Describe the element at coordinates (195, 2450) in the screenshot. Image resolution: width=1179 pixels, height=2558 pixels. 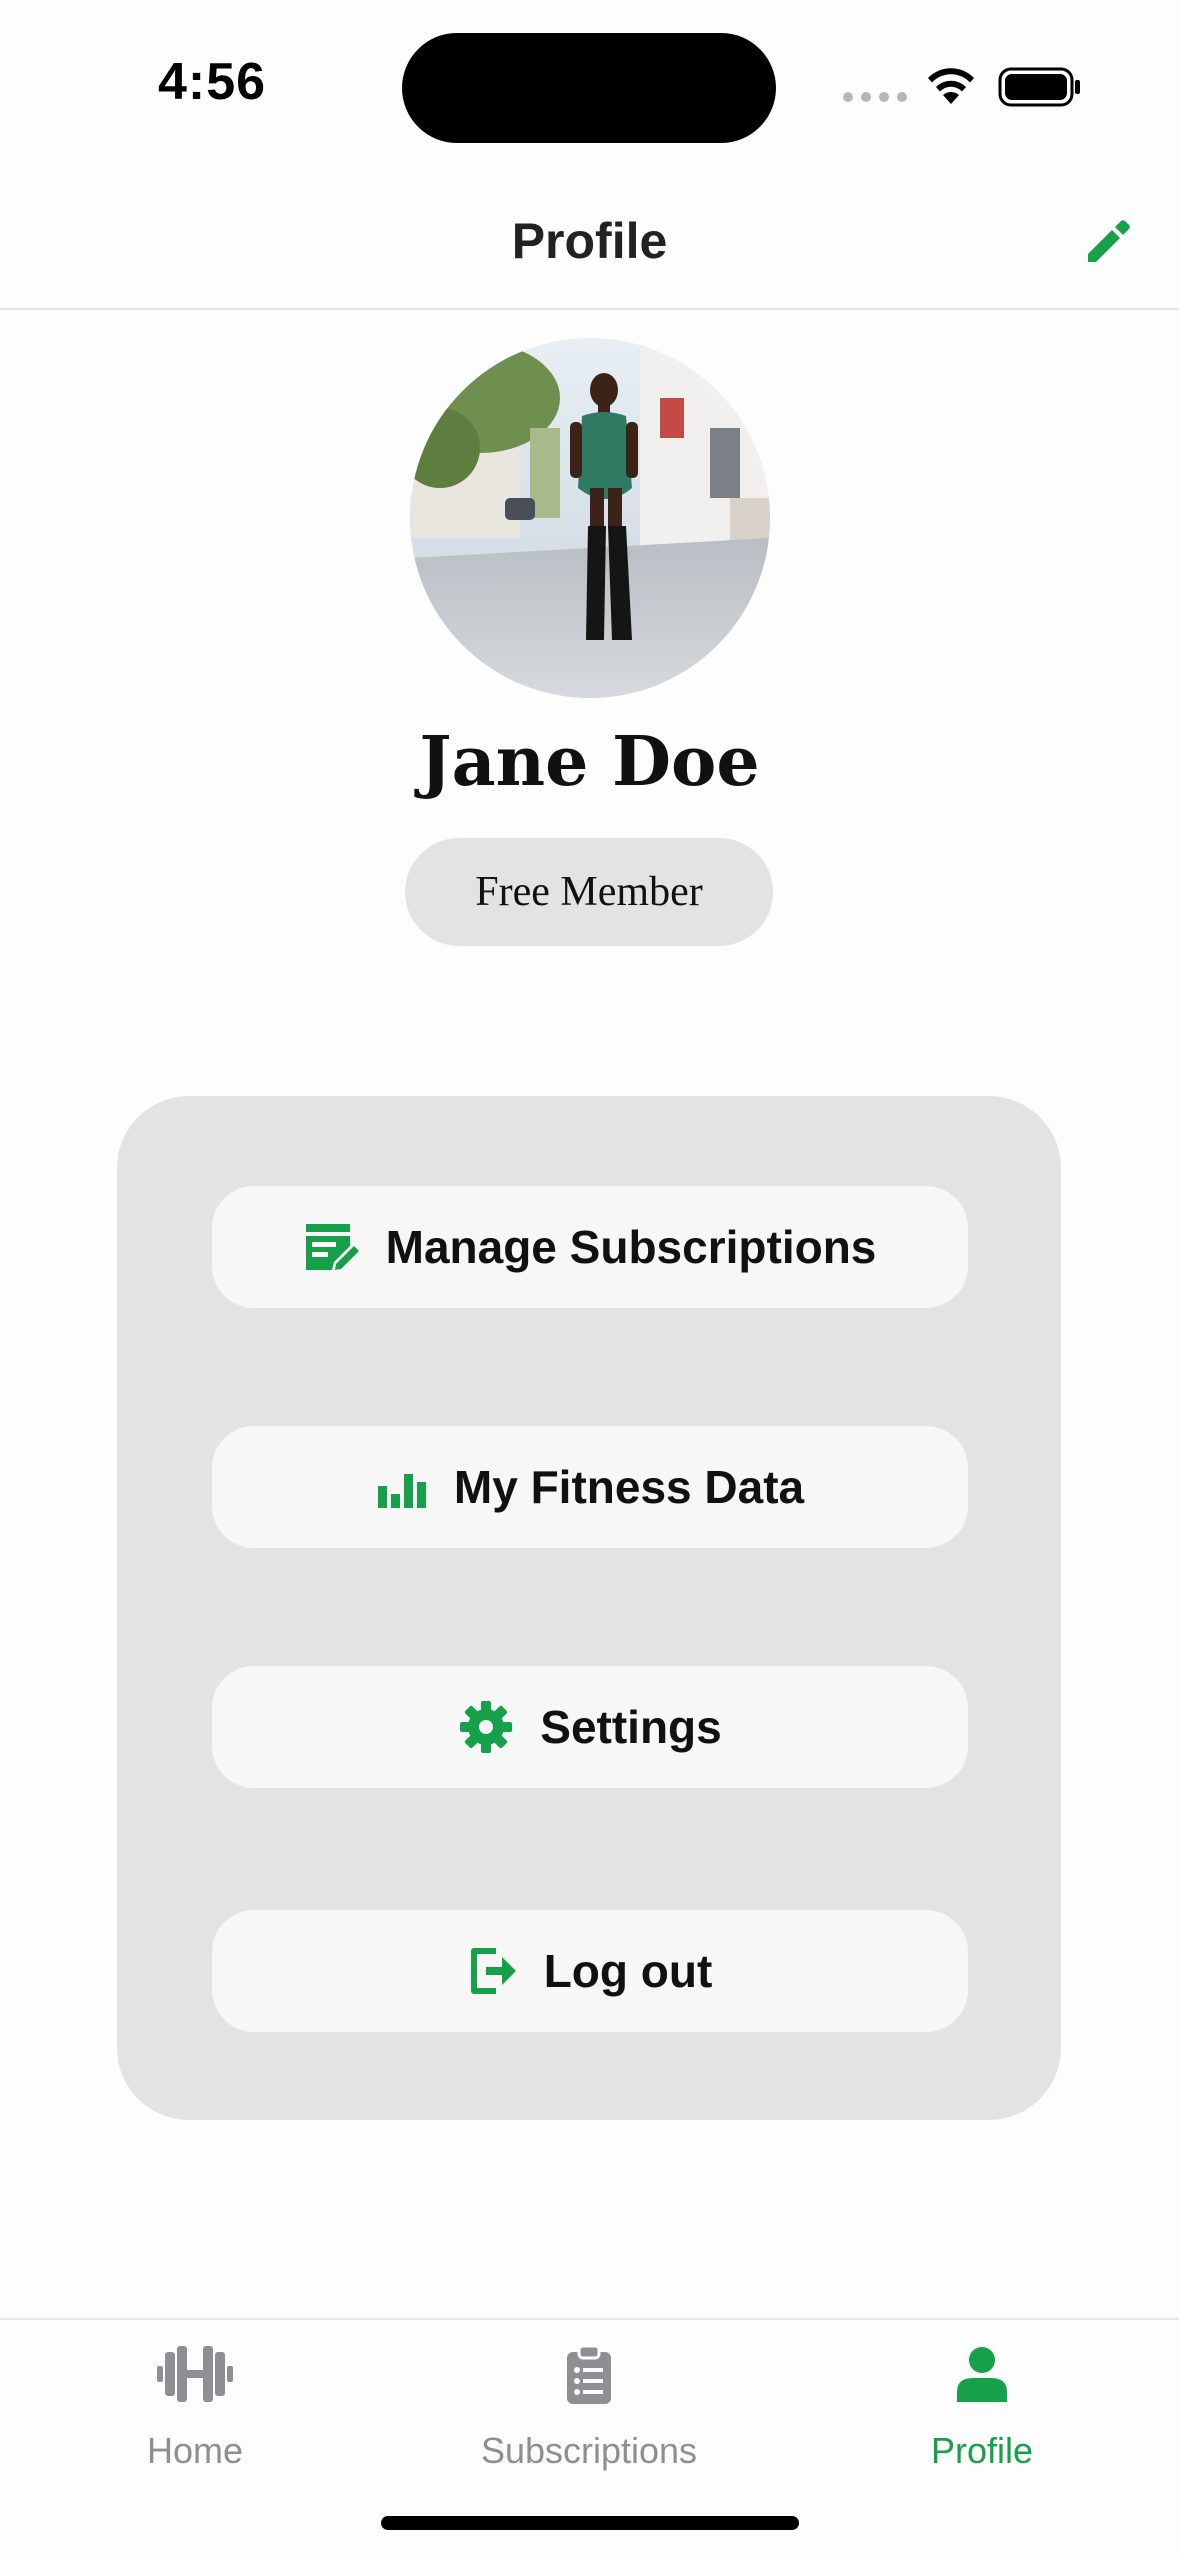
I see `tab-home-label: Home` at that location.